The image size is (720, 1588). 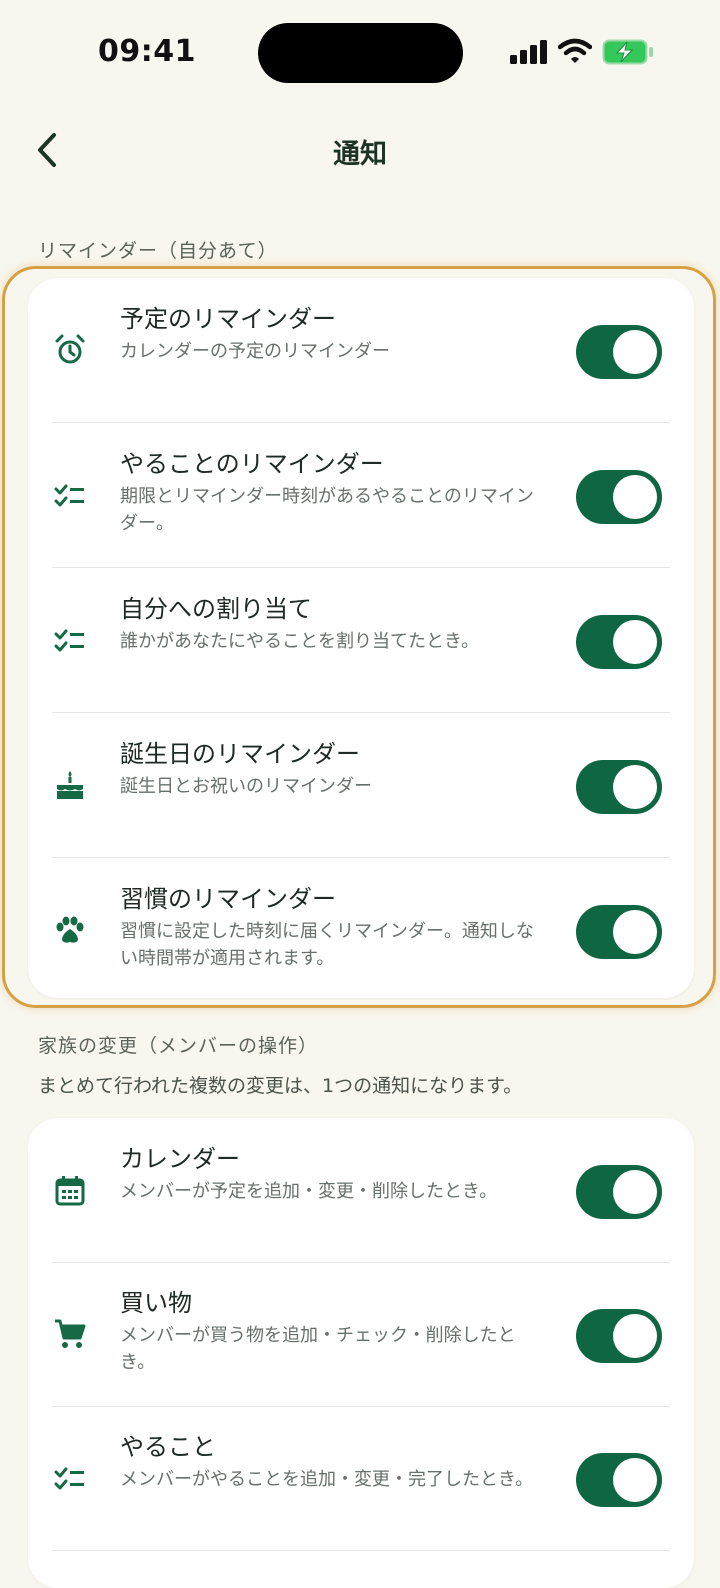 What do you see at coordinates (327, 945) in the screenshot?
I see `setting-description: 習慣に設定した時刻に届くリマインダー。通知しない時間帯が適用されます。` at bounding box center [327, 945].